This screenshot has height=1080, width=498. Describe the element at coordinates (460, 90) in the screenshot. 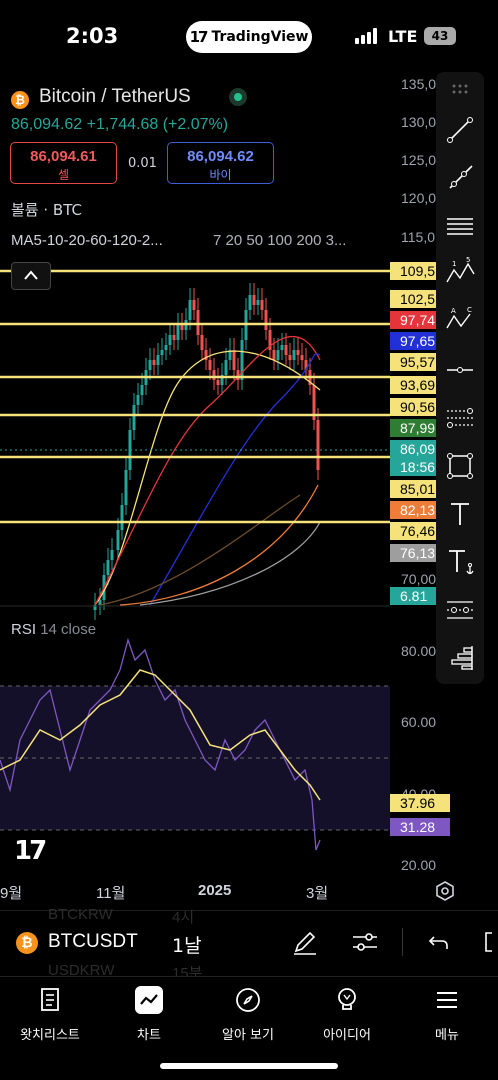

I see `drag-handle-icon` at that location.